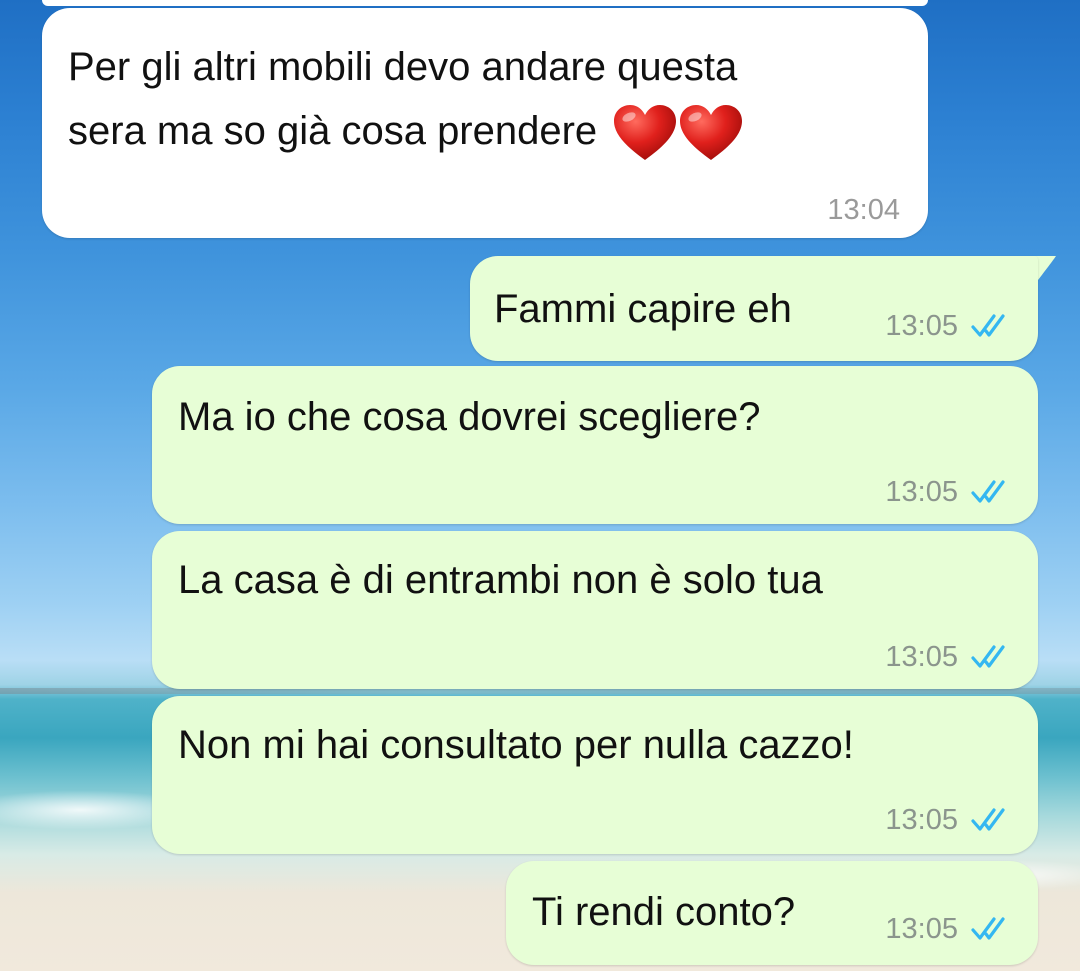 Image resolution: width=1080 pixels, height=971 pixels. I want to click on message-text: Non mi hai consultato per nulla cazzo!, so click(516, 745).